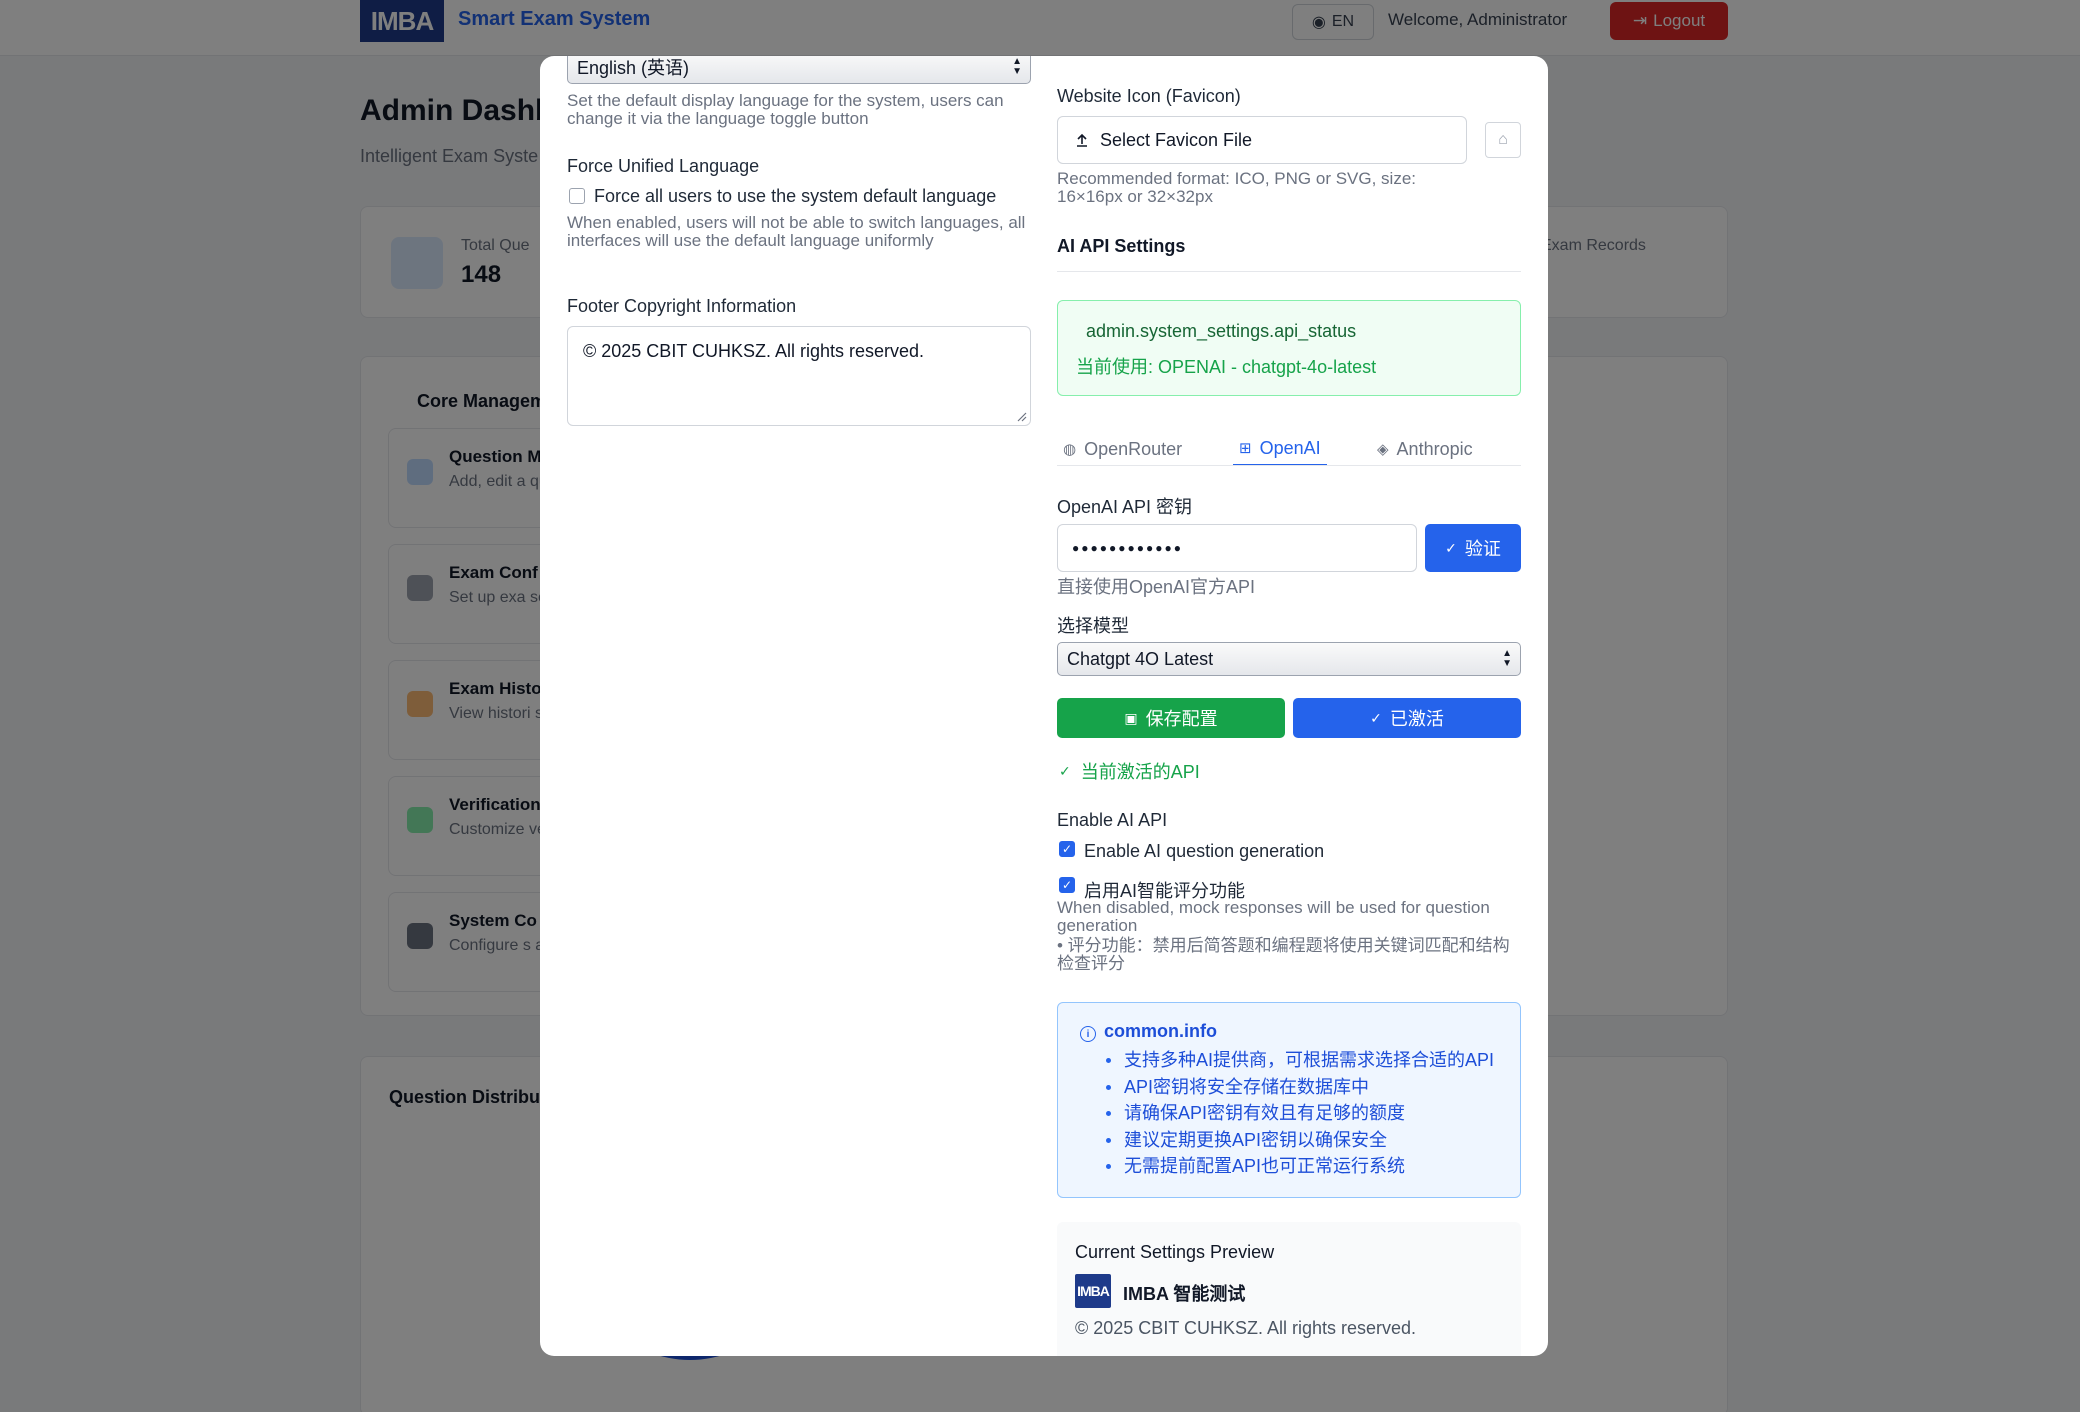  What do you see at coordinates (1299, 1087) in the screenshot?
I see `info-list-item: API密钥将安全存储在数据库中` at bounding box center [1299, 1087].